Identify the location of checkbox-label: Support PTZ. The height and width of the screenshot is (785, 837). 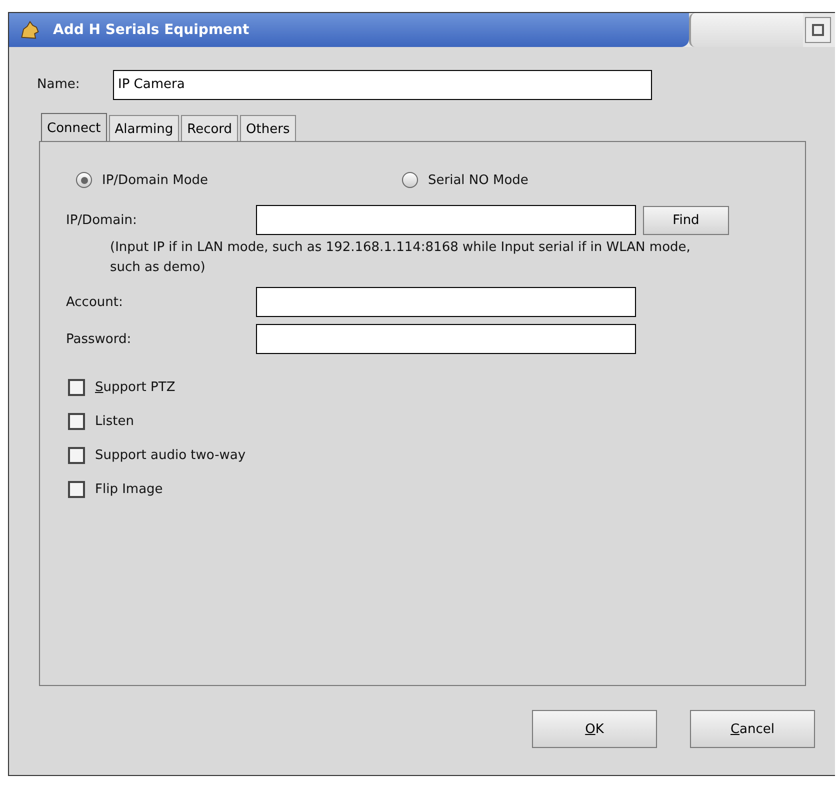
(135, 387).